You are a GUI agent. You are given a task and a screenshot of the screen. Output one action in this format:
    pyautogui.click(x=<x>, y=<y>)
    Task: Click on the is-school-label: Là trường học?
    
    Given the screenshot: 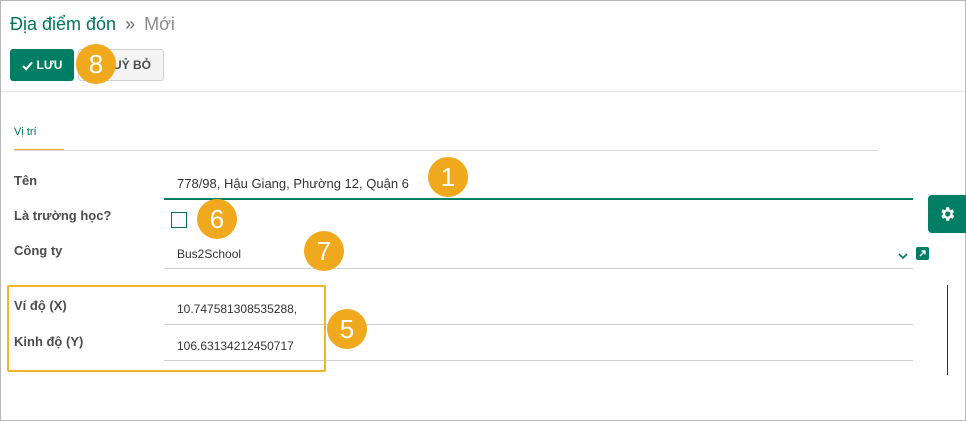 What is the action you would take?
    pyautogui.click(x=63, y=215)
    